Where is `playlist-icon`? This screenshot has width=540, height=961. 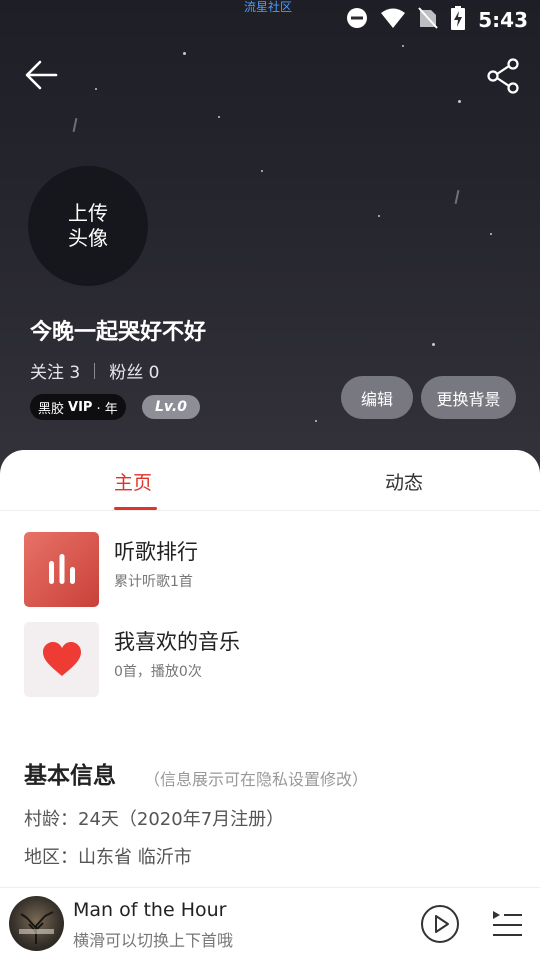 playlist-icon is located at coordinates (507, 923).